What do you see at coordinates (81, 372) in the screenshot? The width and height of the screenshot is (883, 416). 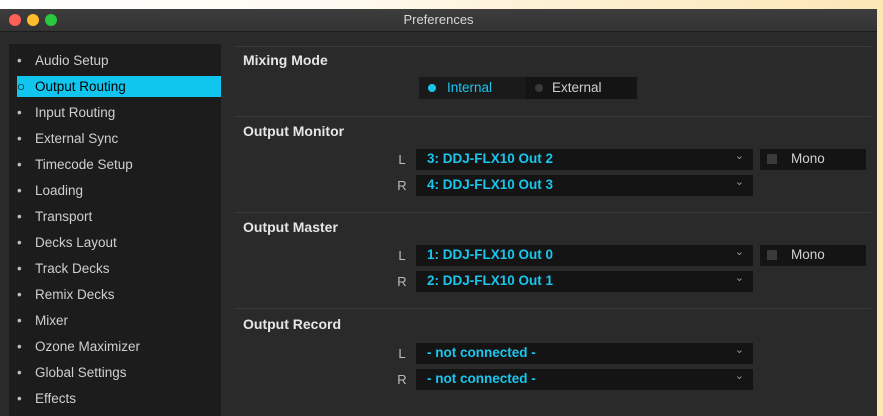 I see `sidebar-item-label: Global Settings` at bounding box center [81, 372].